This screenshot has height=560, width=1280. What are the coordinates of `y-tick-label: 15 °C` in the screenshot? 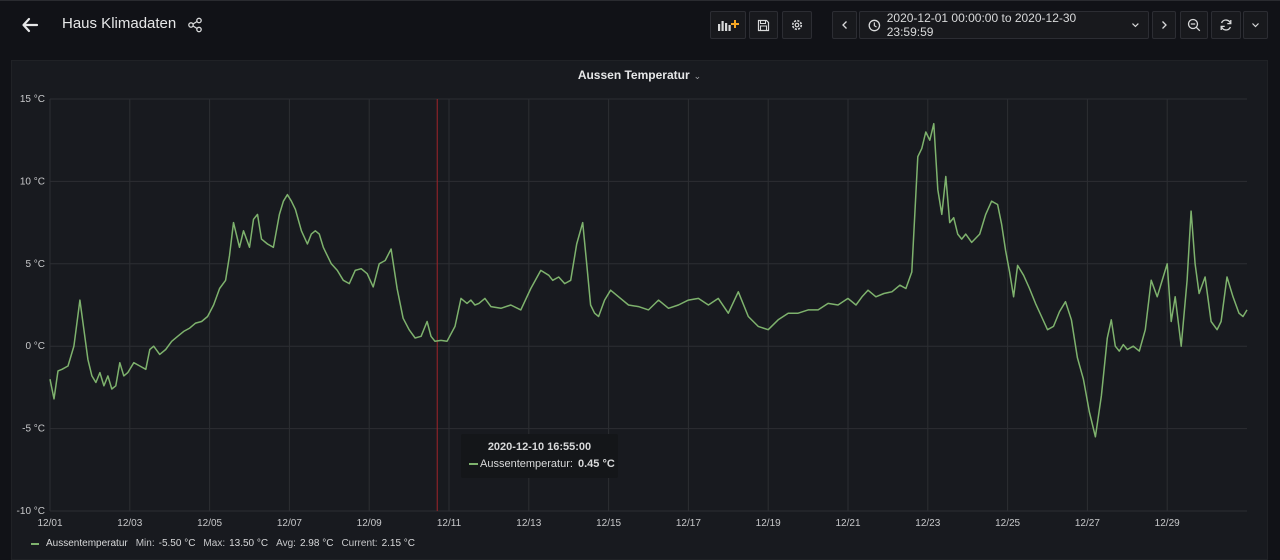 It's located at (32, 99).